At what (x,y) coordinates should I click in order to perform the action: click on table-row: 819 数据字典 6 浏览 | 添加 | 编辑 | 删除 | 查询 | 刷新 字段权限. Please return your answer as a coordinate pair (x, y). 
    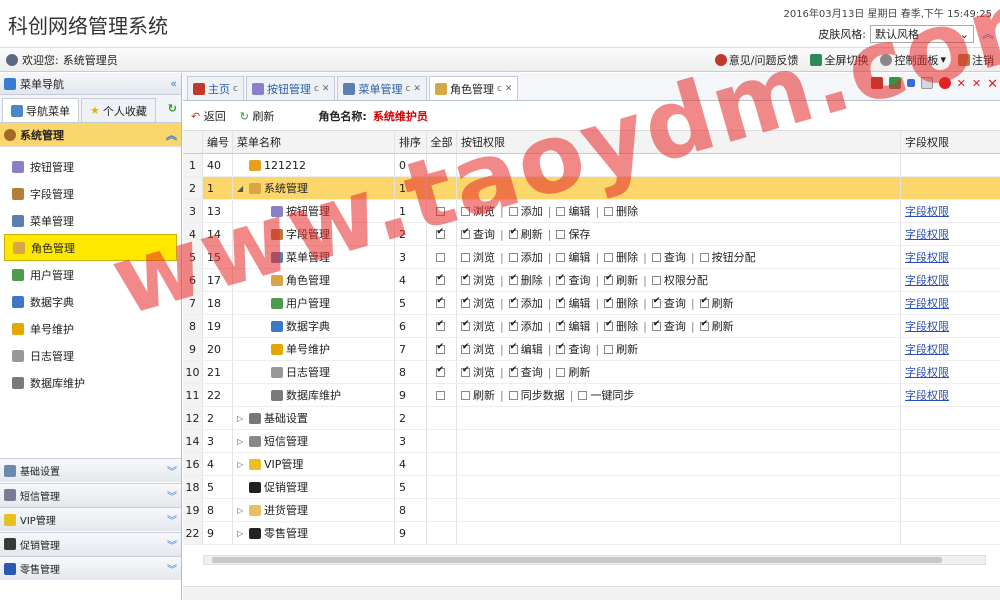
    Looking at the image, I should click on (591, 326).